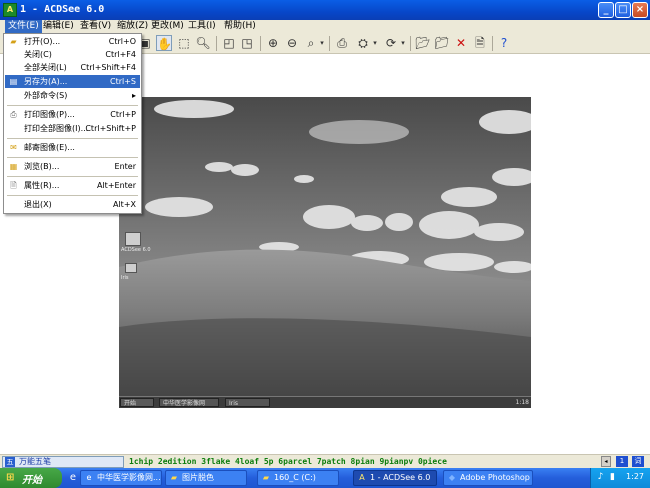 The height and width of the screenshot is (488, 650). I want to click on menu-item-open: ▰ 打开(O)... Ctrl+O, so click(72, 41).